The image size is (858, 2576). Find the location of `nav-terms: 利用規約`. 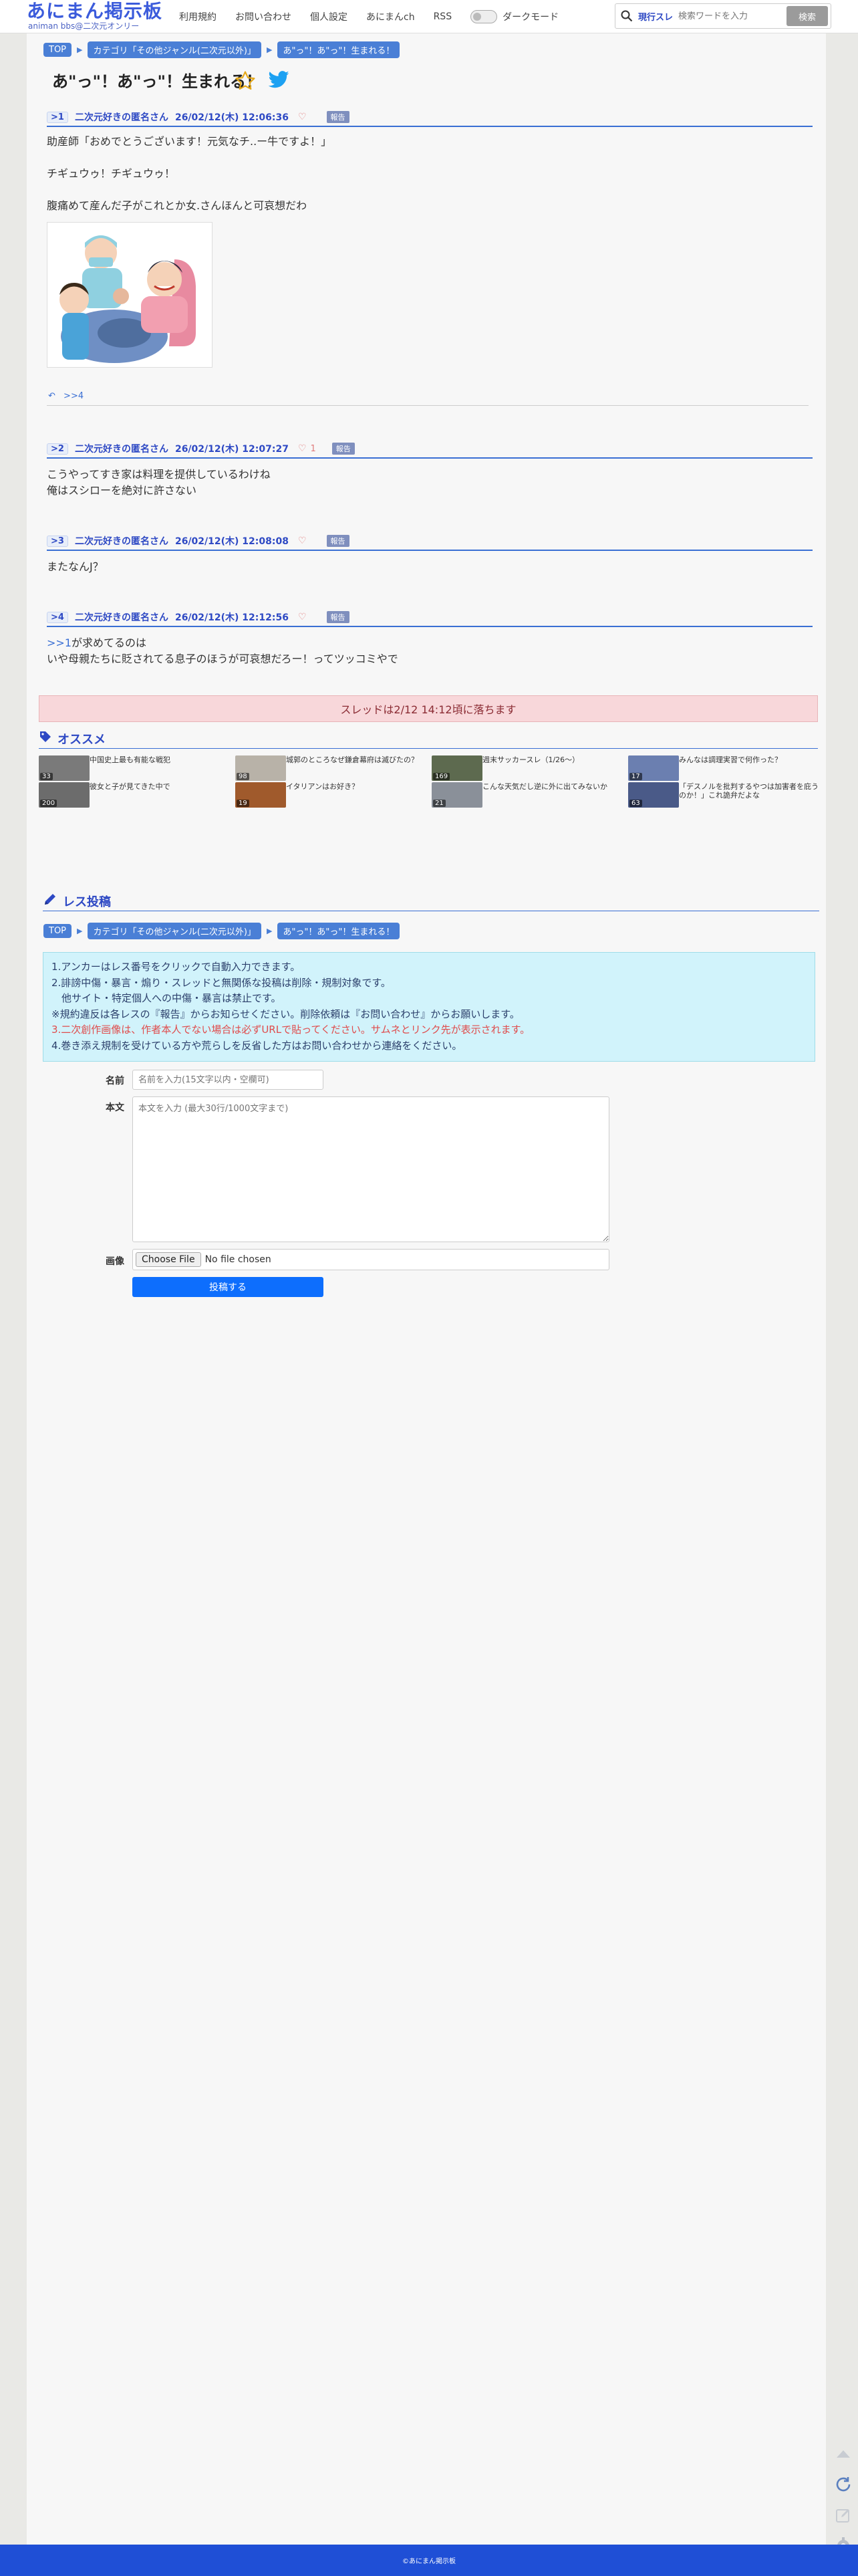

nav-terms: 利用規約 is located at coordinates (198, 16).